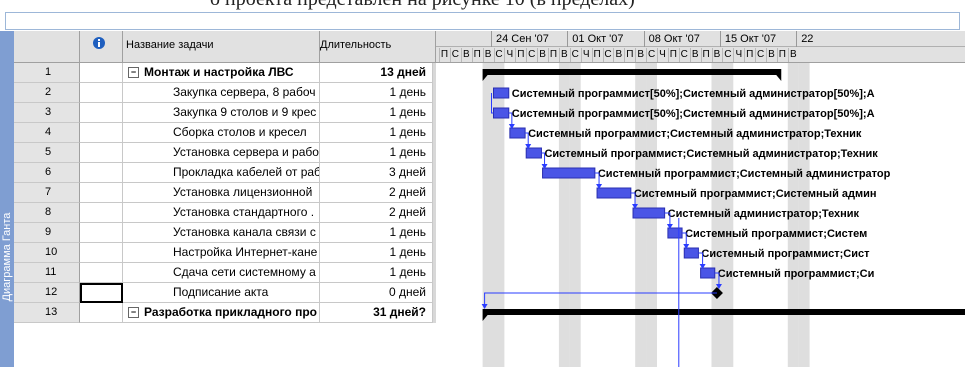  What do you see at coordinates (672, 55) in the screenshot?
I see `day-label: П` at bounding box center [672, 55].